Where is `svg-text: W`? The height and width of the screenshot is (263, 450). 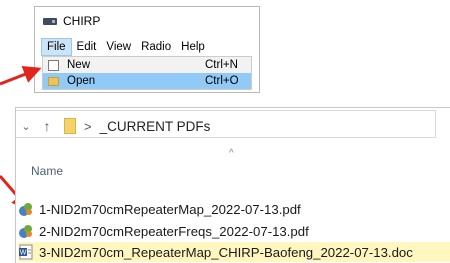 svg-text: W is located at coordinates (23, 253).